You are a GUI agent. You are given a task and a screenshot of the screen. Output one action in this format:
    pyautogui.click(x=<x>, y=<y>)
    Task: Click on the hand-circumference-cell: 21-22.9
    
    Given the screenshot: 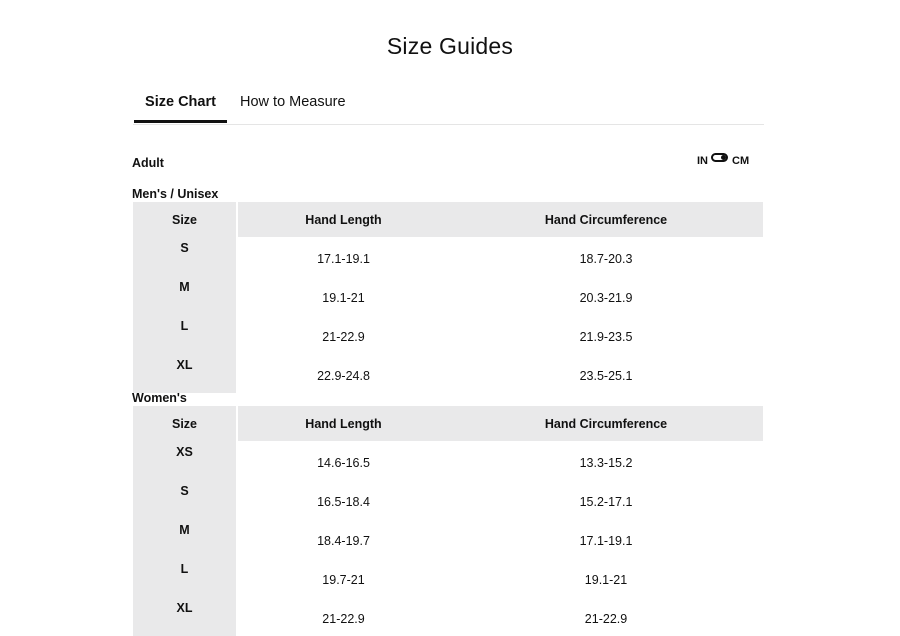 What is the action you would take?
    pyautogui.click(x=606, y=618)
    